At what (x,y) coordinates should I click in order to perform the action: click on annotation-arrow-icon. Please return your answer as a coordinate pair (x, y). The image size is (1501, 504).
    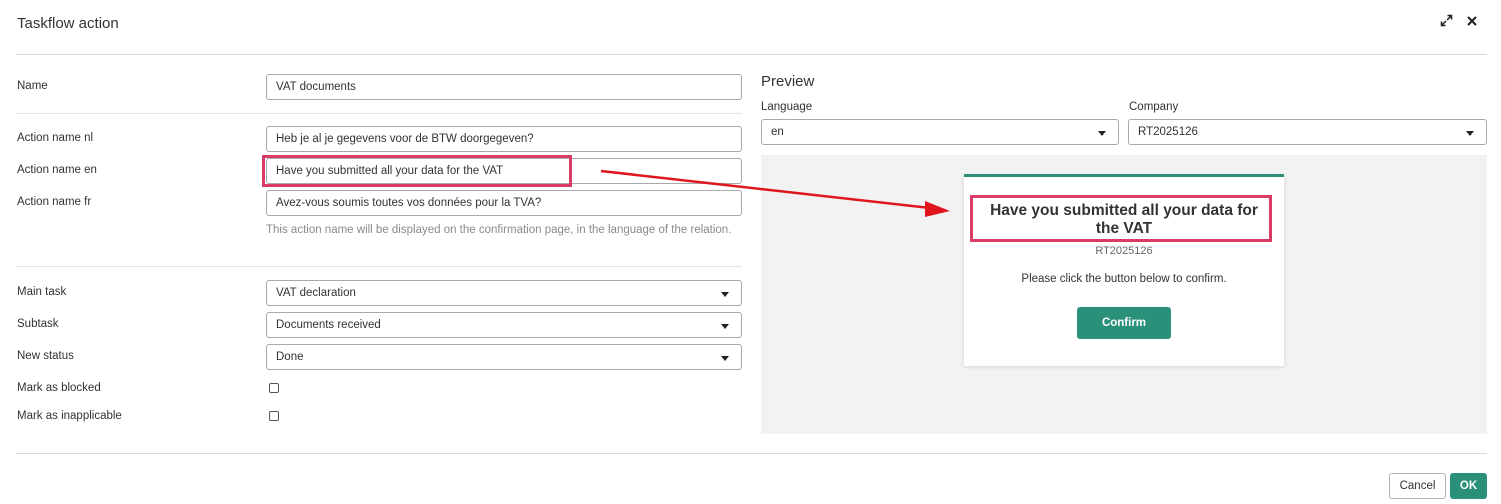
    Looking at the image, I should click on (775, 193).